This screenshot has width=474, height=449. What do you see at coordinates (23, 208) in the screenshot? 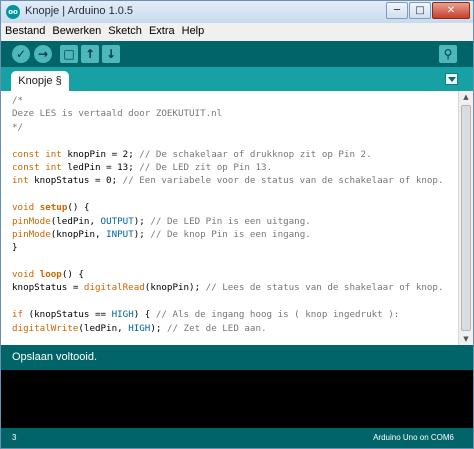
I see `code-token: void` at bounding box center [23, 208].